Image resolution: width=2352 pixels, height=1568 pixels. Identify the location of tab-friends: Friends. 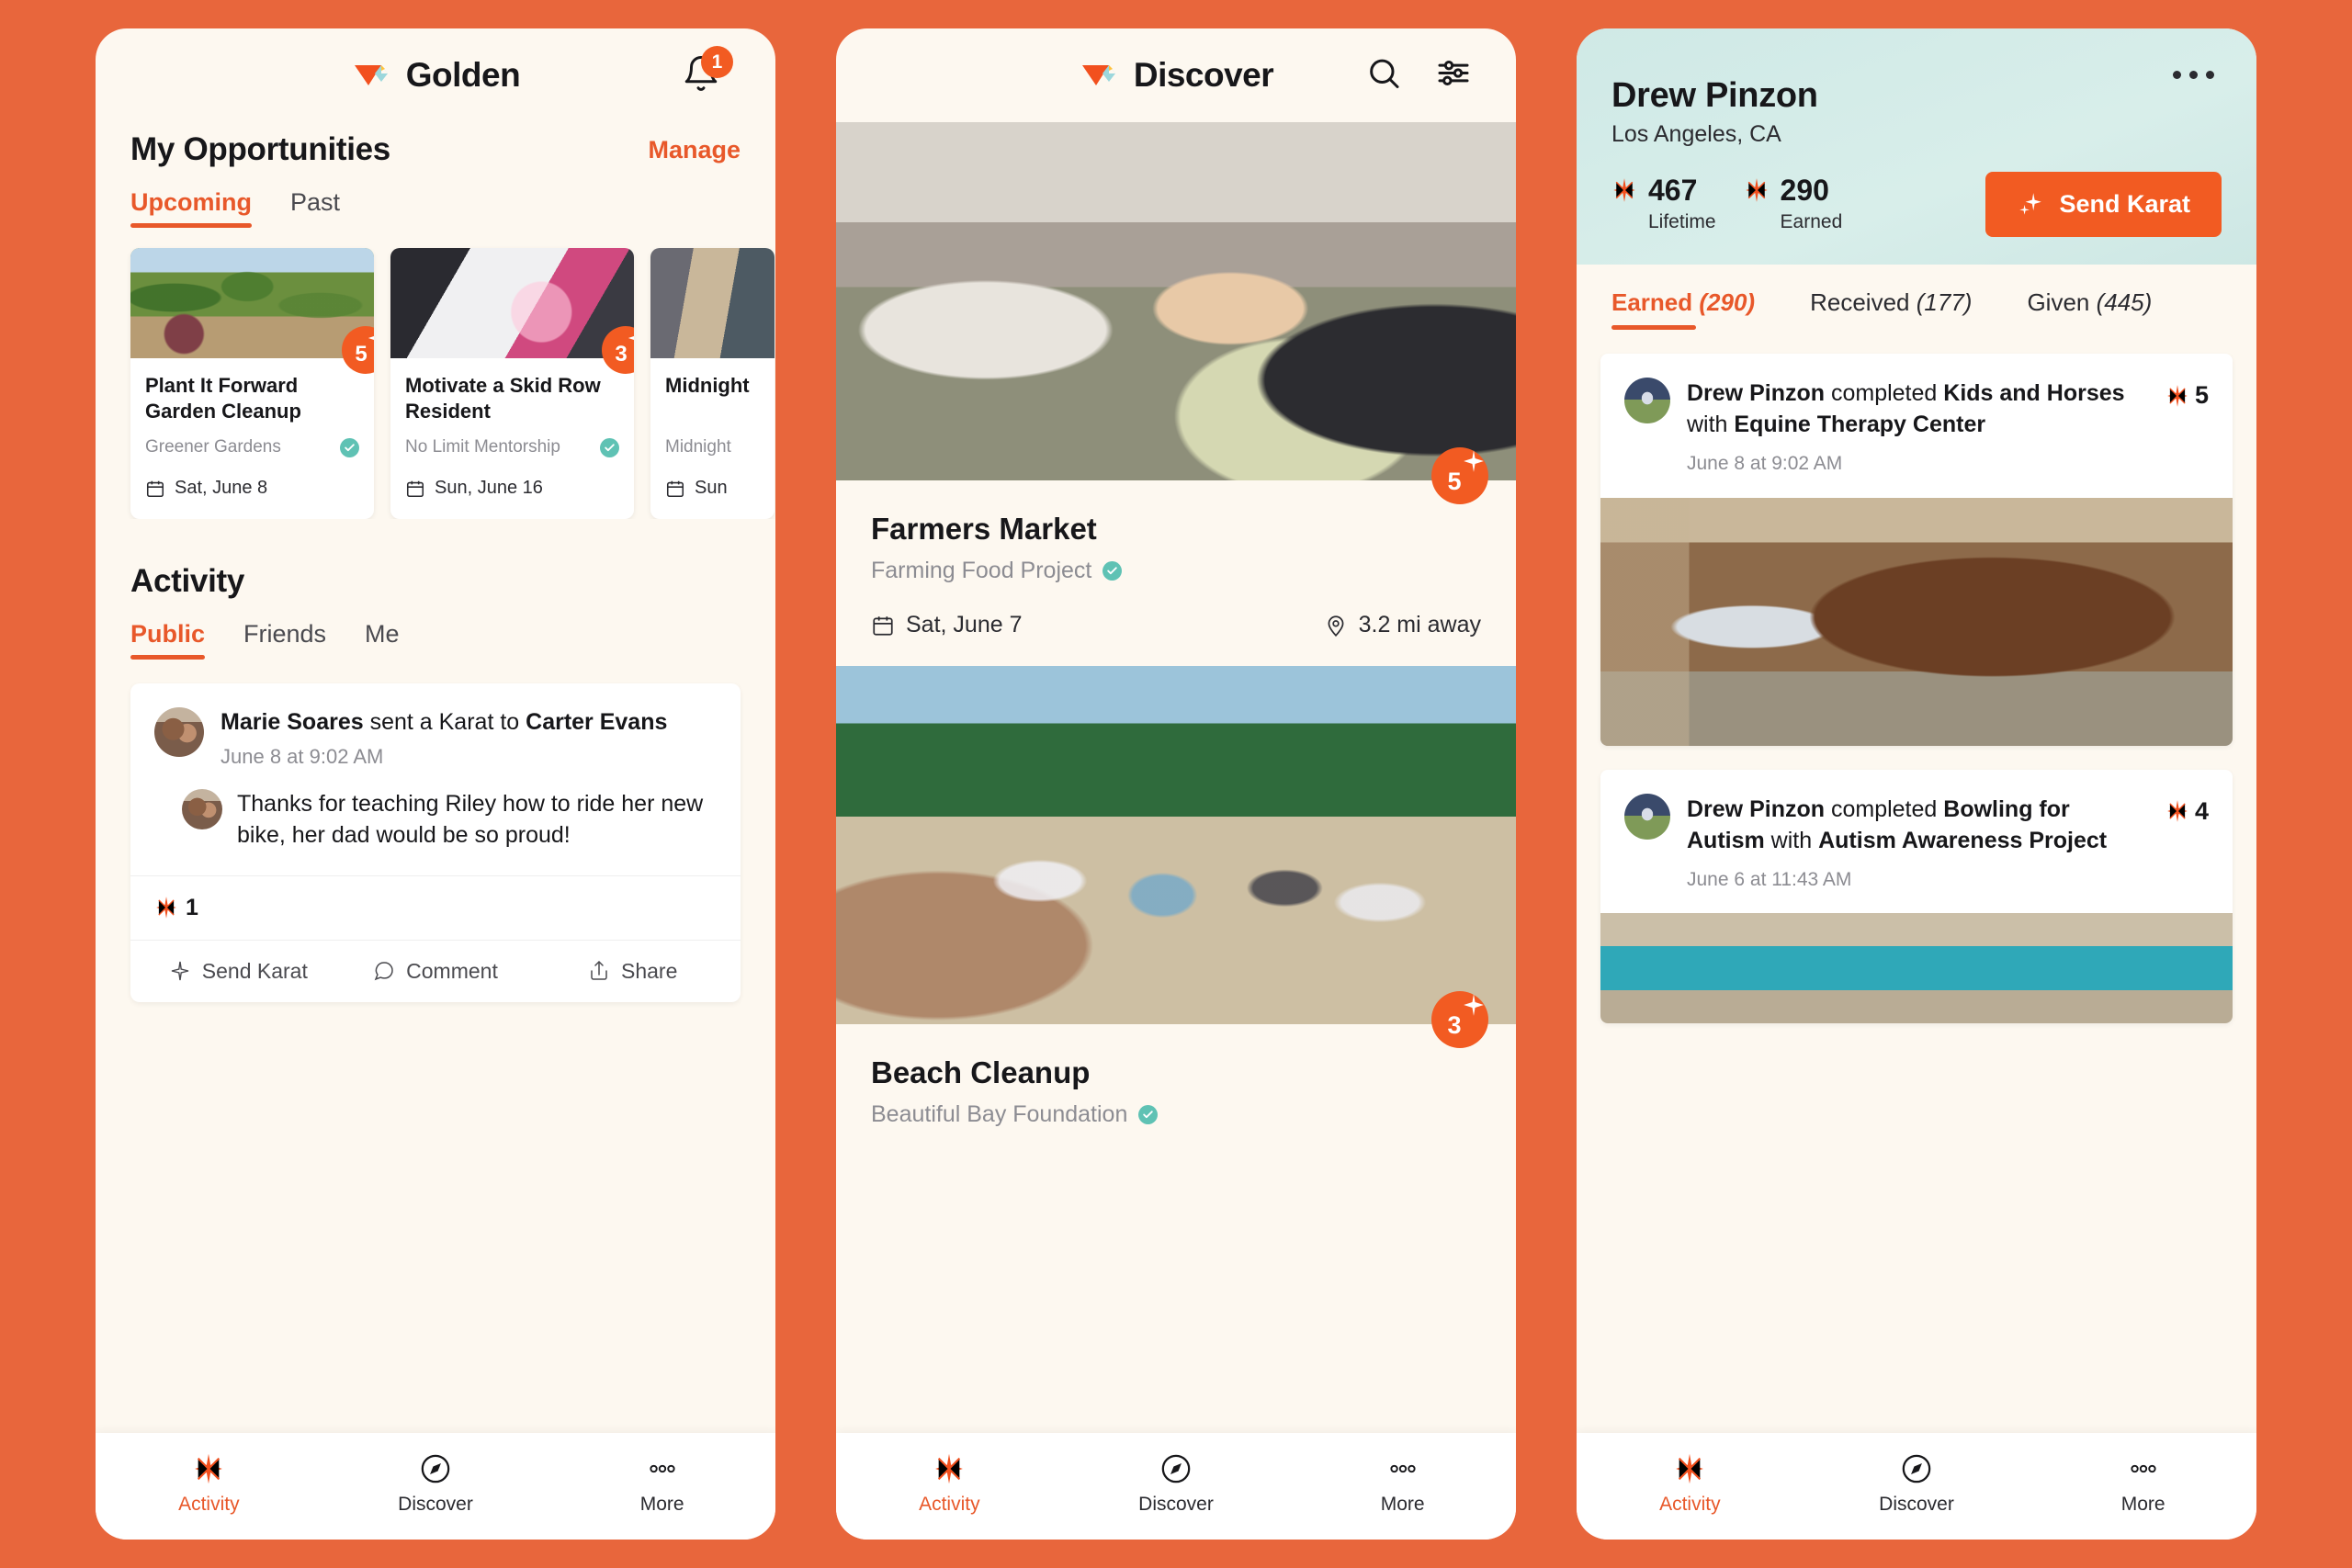
(284, 640).